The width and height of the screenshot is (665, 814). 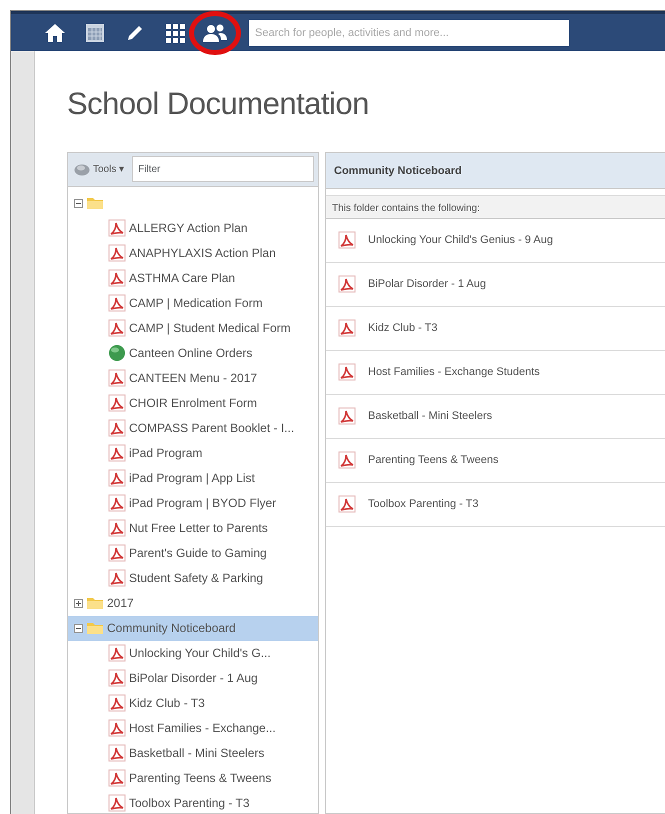 What do you see at coordinates (193, 303) in the screenshot?
I see `tree-item: CAMP | Medication Form` at bounding box center [193, 303].